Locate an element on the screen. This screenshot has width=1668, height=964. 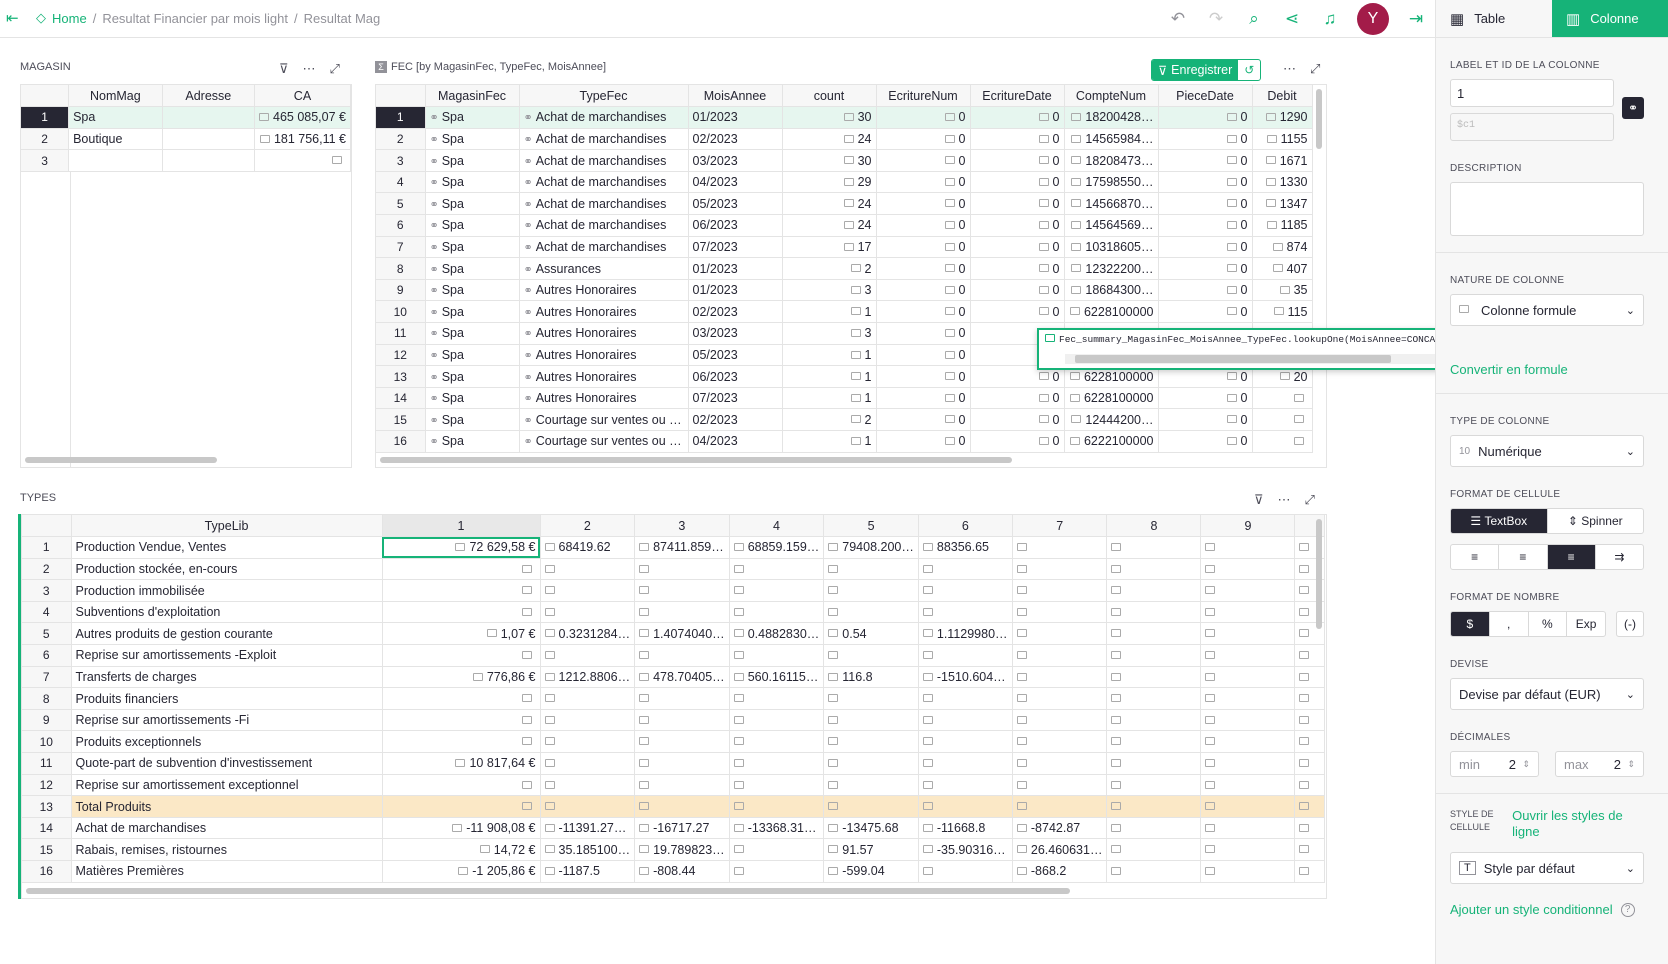
month-cell: -868.2 is located at coordinates (1060, 871).